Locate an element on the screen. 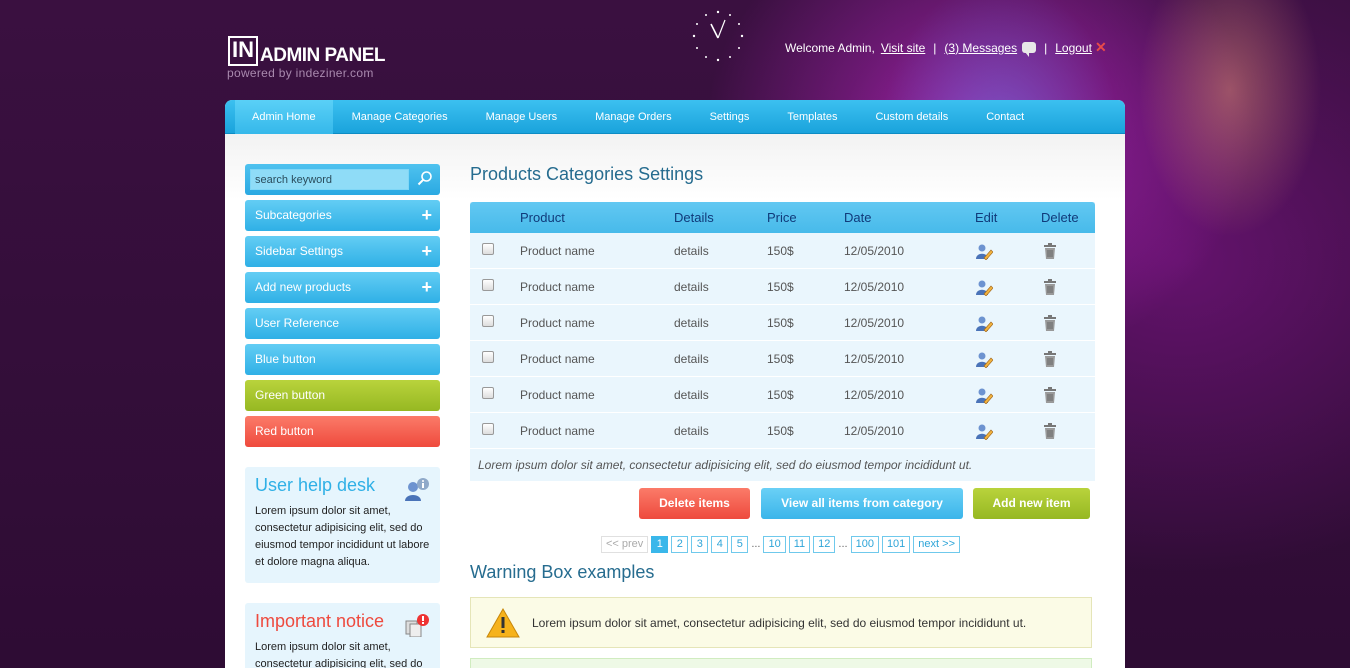 The image size is (1350, 668). close-icon: ✕ is located at coordinates (1101, 47).